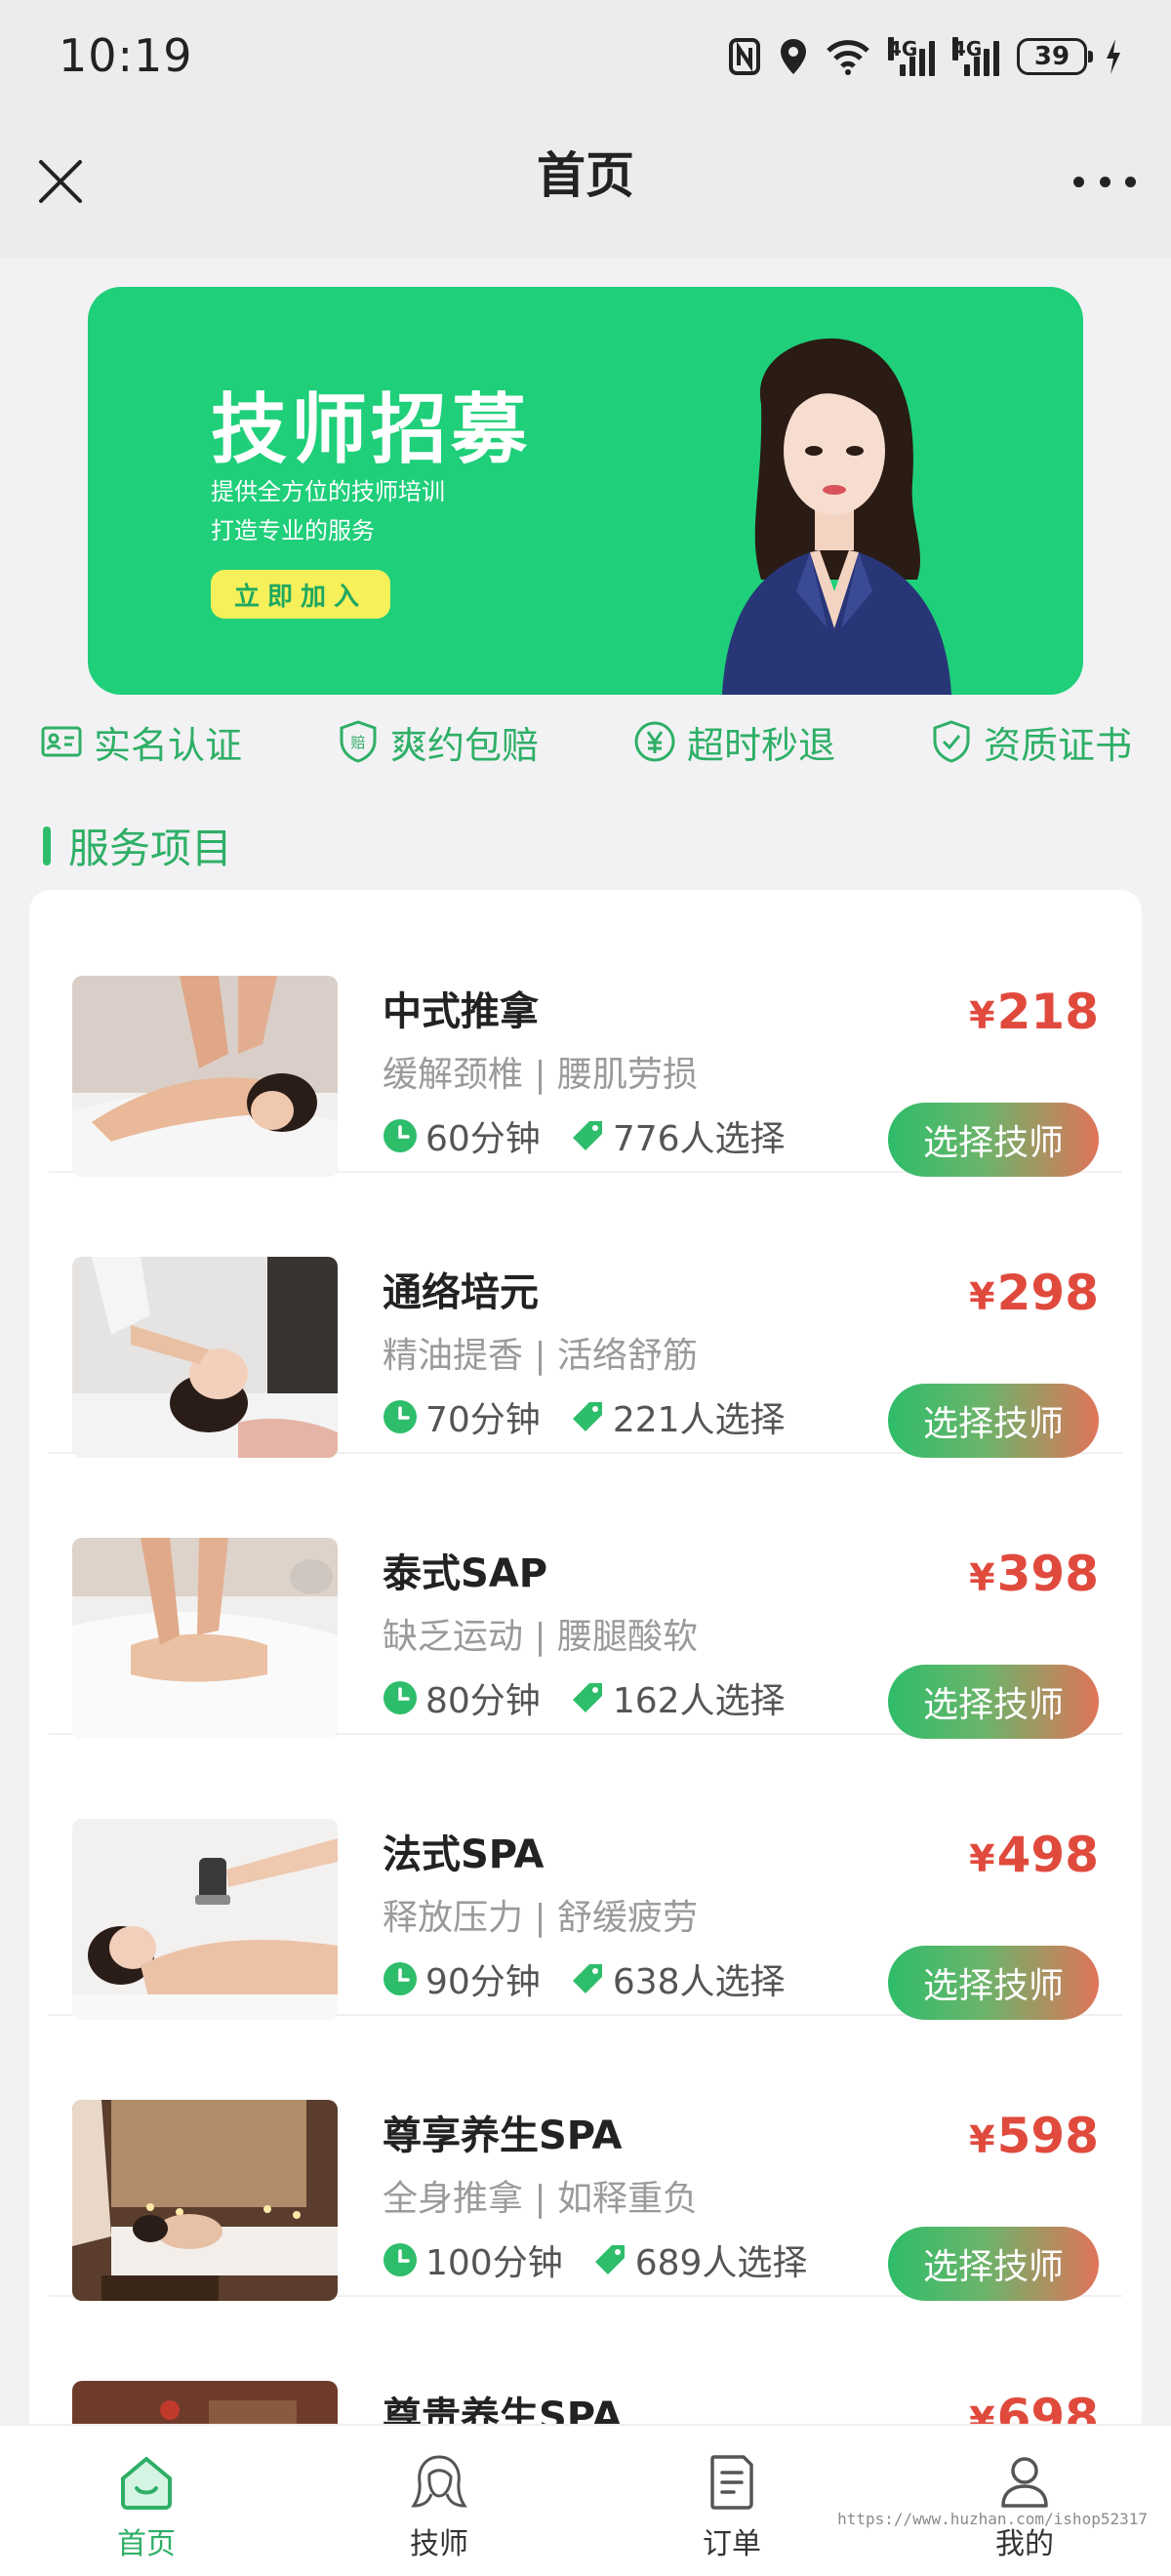 The height and width of the screenshot is (2576, 1171). What do you see at coordinates (541, 1918) in the screenshot?
I see `service-tags: 释放压力 | 舒缓疲劳` at bounding box center [541, 1918].